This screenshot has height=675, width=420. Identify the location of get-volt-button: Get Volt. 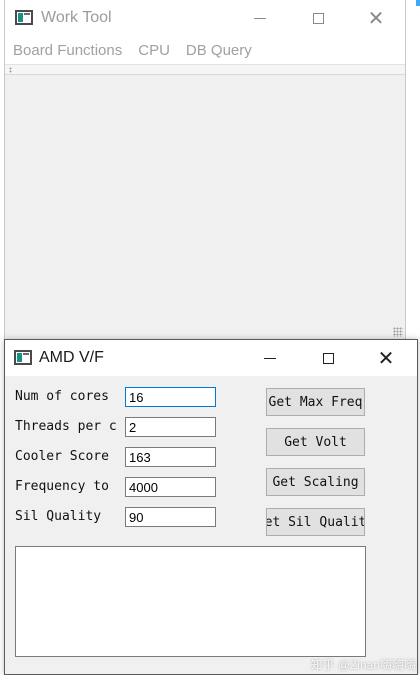
(315, 442).